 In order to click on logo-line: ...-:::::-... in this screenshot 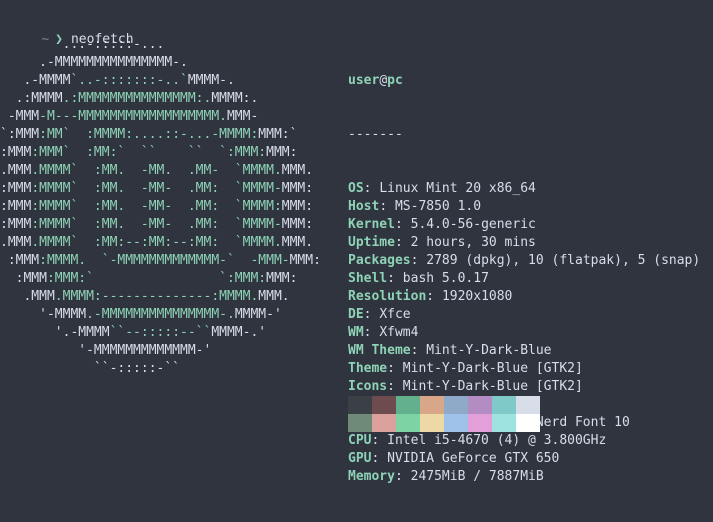, I will do `click(160, 45)`.